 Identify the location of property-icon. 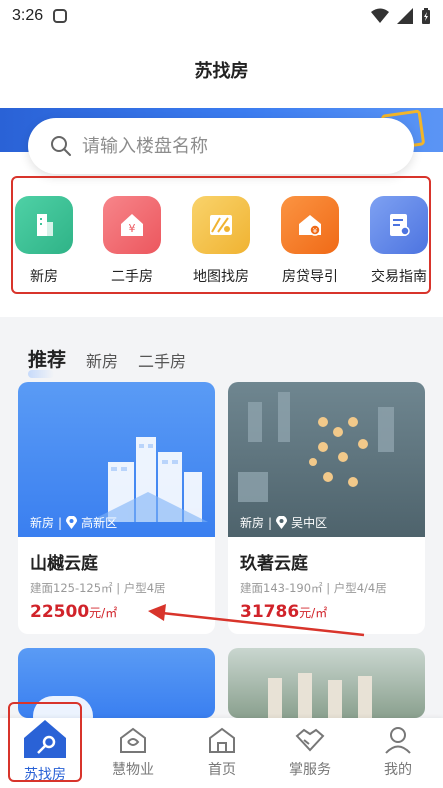
(133, 740).